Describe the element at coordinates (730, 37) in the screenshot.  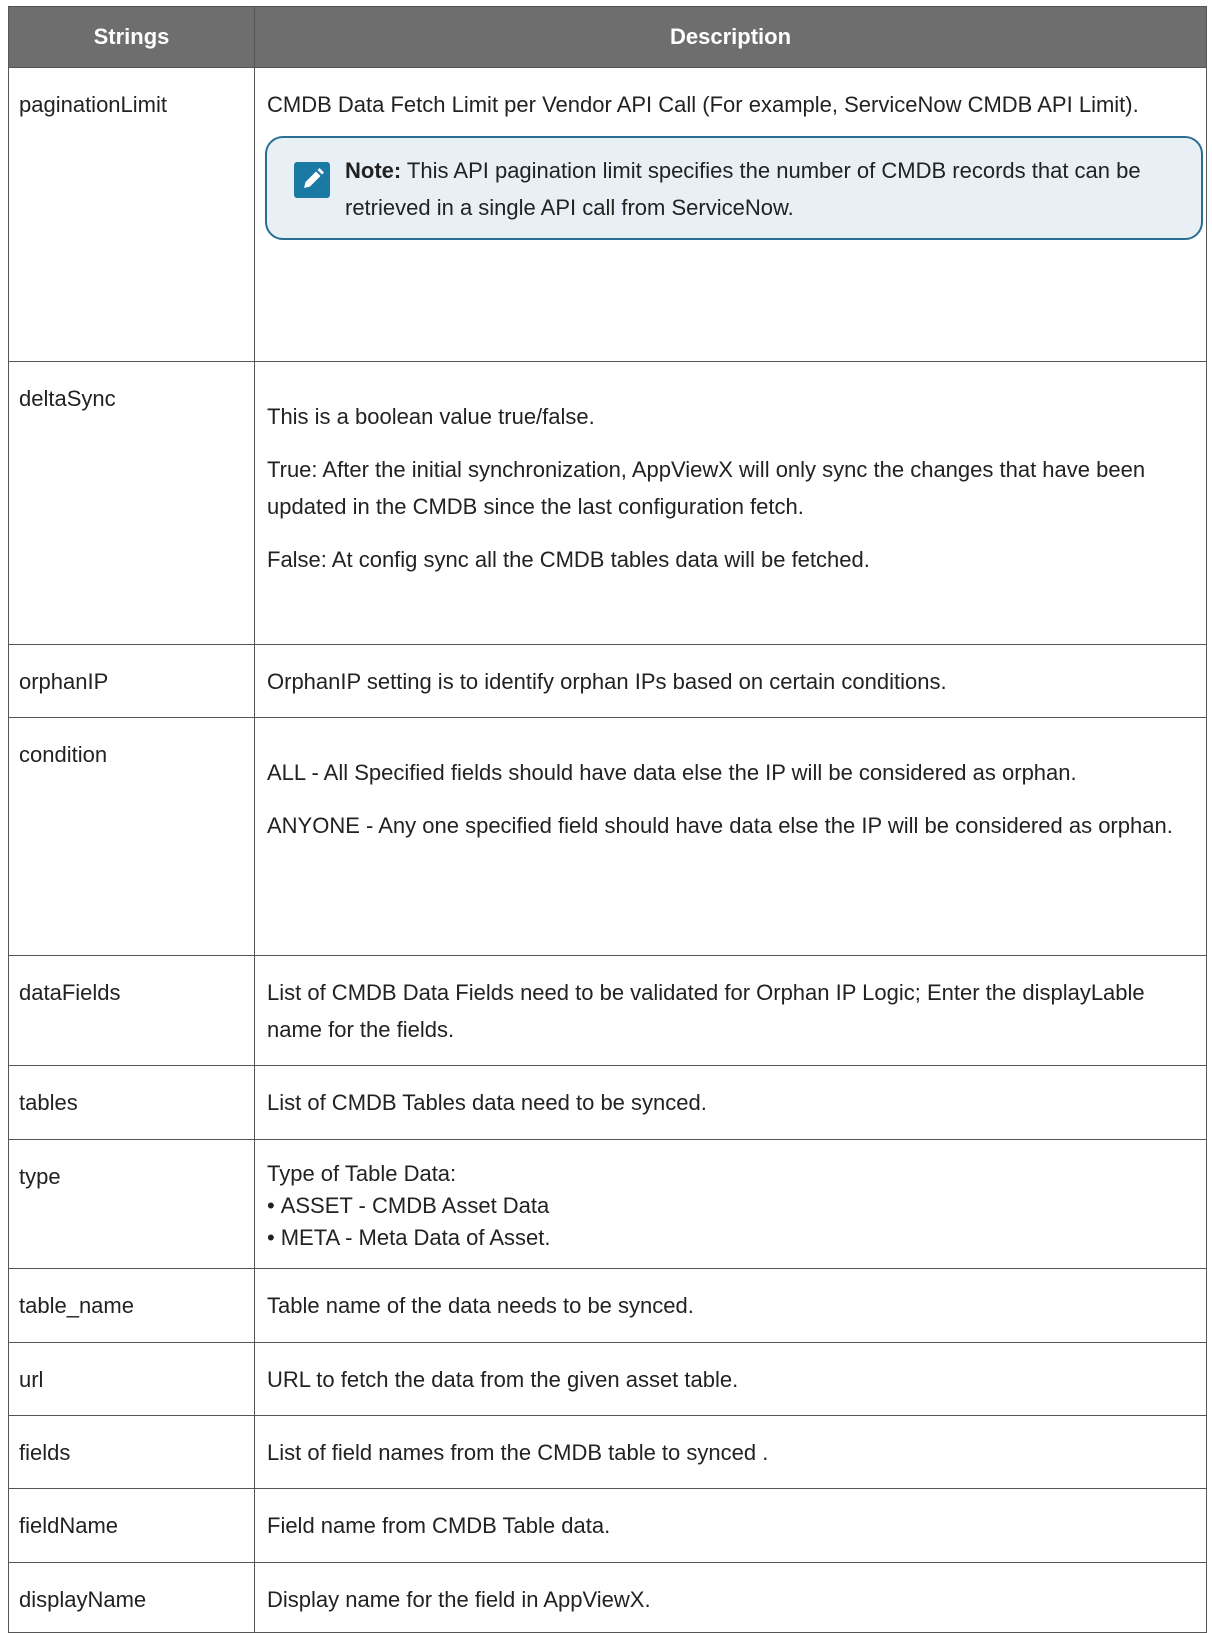
I see `header-description: Description` at that location.